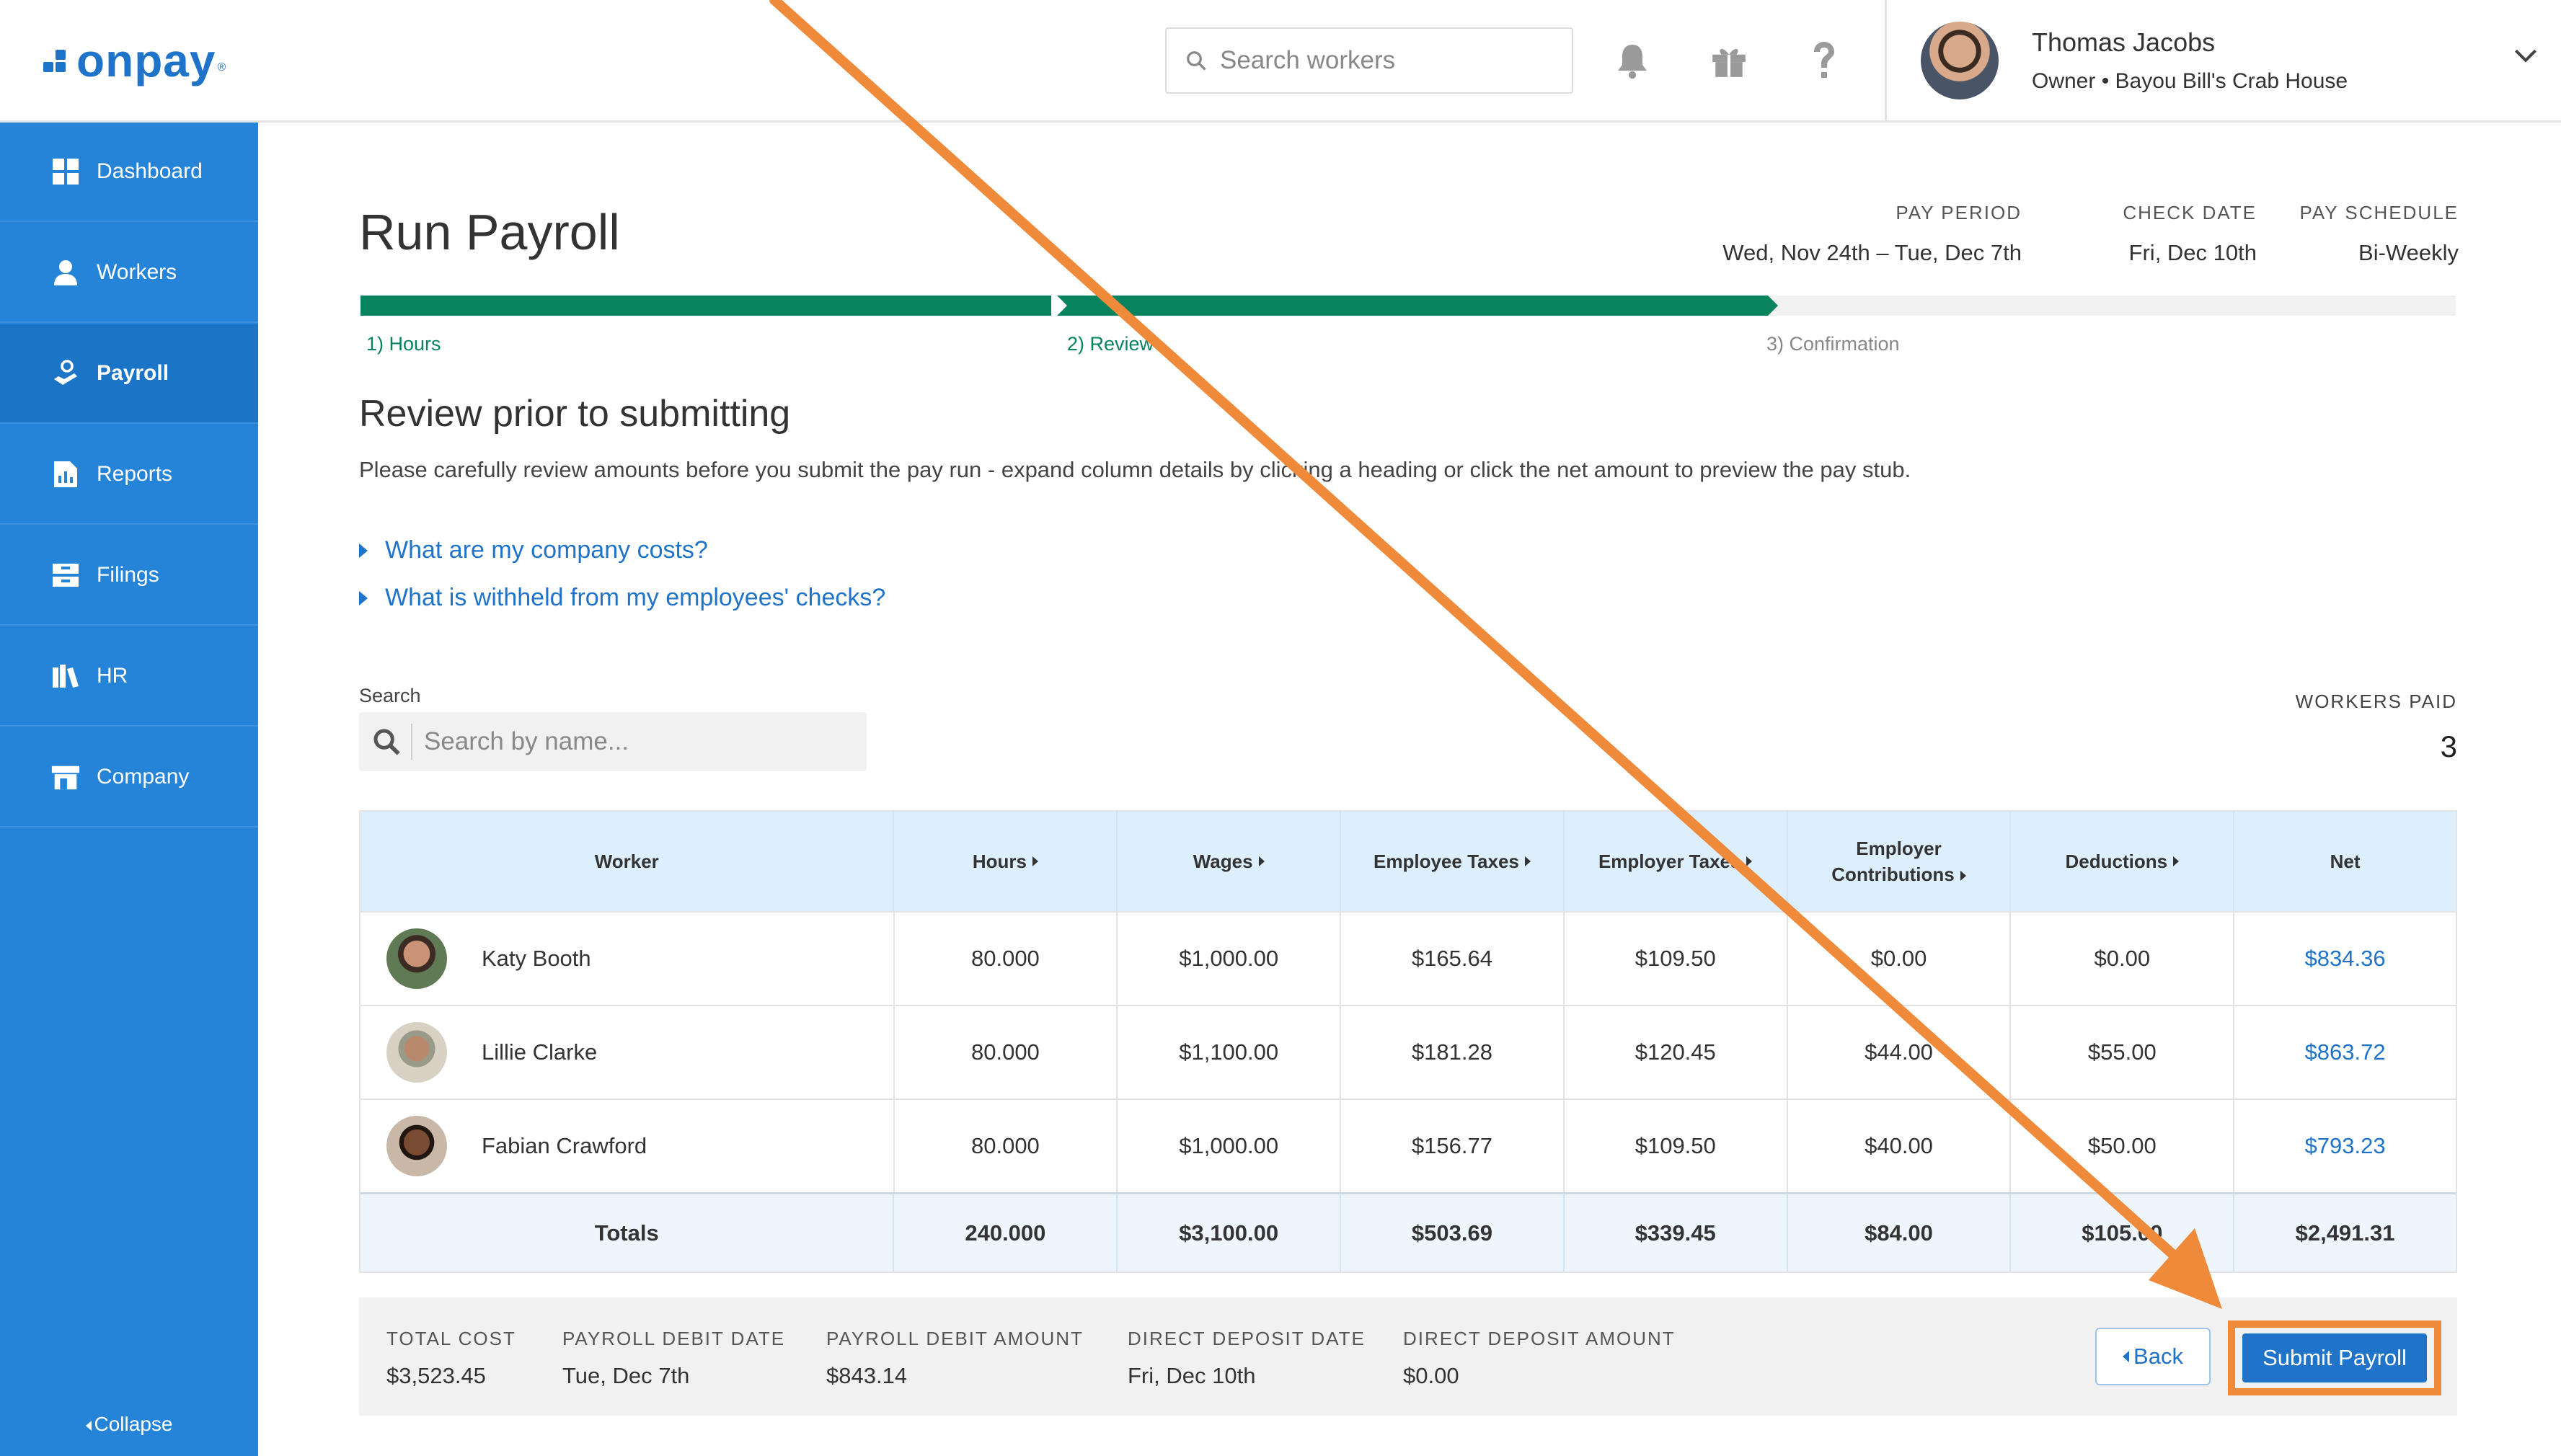  Describe the element at coordinates (436, 1375) in the screenshot. I see `total-cost-value: $3,523.45` at that location.